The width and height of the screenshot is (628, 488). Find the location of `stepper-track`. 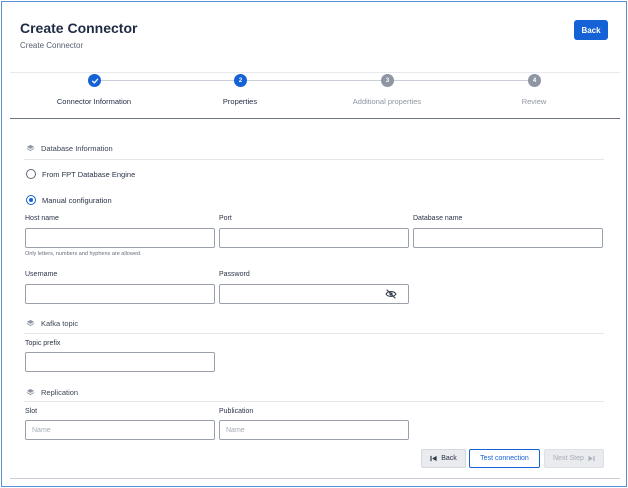

stepper-track is located at coordinates (314, 80).